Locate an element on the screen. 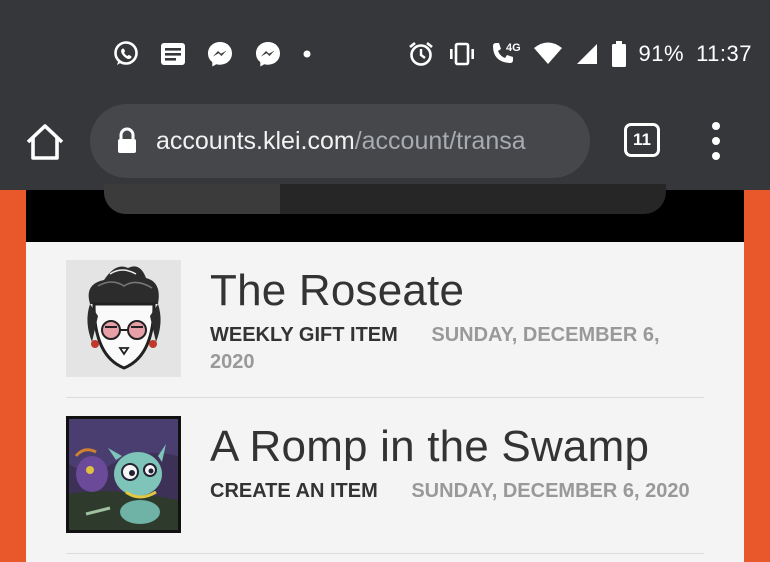  battery-icon is located at coordinates (618, 54).